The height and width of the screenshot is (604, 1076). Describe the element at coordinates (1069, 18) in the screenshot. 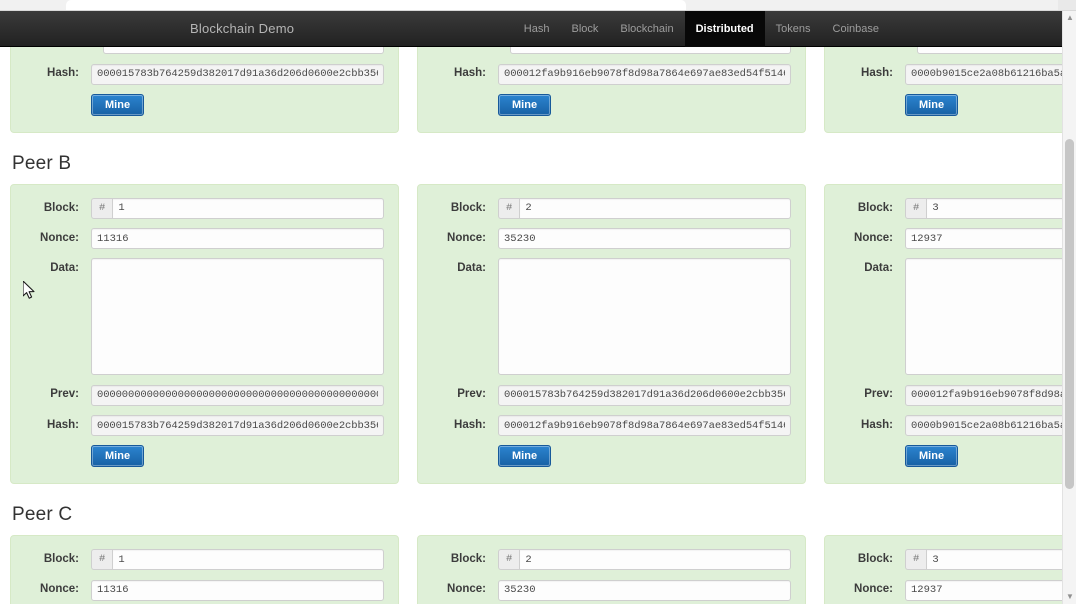

I see `scroll-up-arrow-icon: ▲` at that location.